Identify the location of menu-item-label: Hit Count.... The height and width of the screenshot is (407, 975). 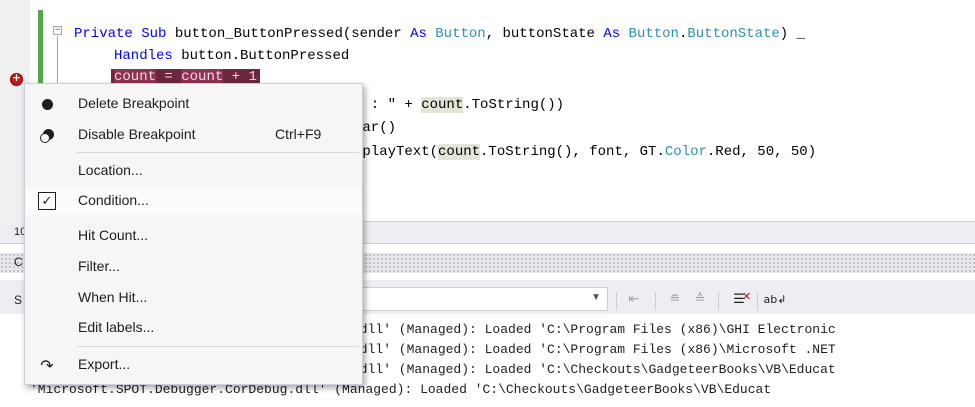
(113, 235).